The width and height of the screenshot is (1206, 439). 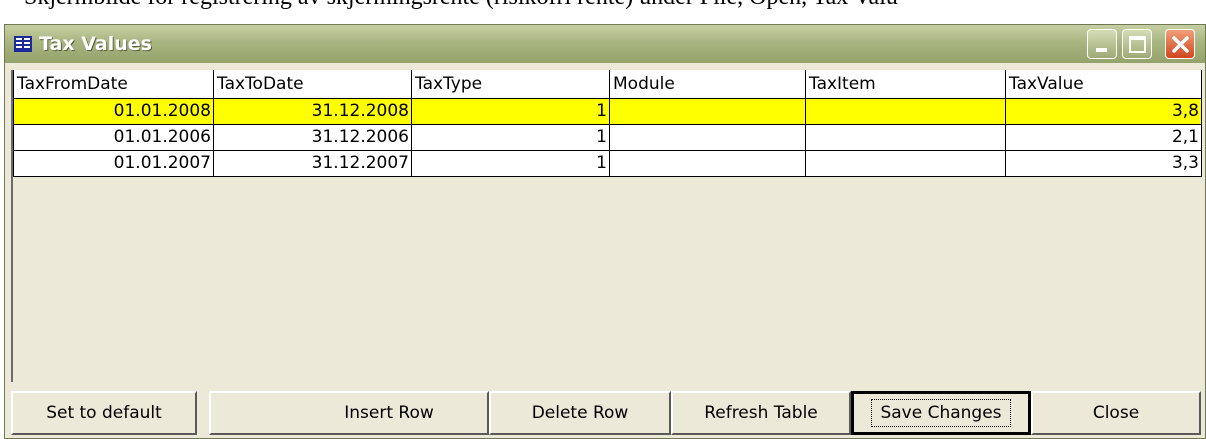 I want to click on cell-taxvalue: 3,3, so click(x=1103, y=163).